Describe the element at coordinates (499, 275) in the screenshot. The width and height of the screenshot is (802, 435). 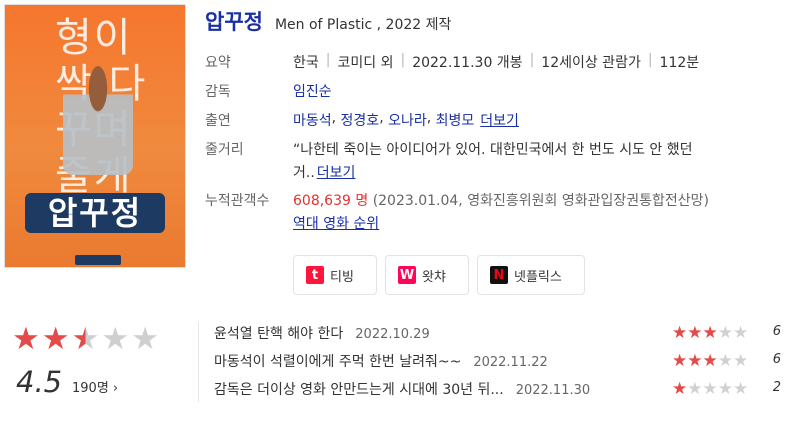
I see `netflix-icon: N` at that location.